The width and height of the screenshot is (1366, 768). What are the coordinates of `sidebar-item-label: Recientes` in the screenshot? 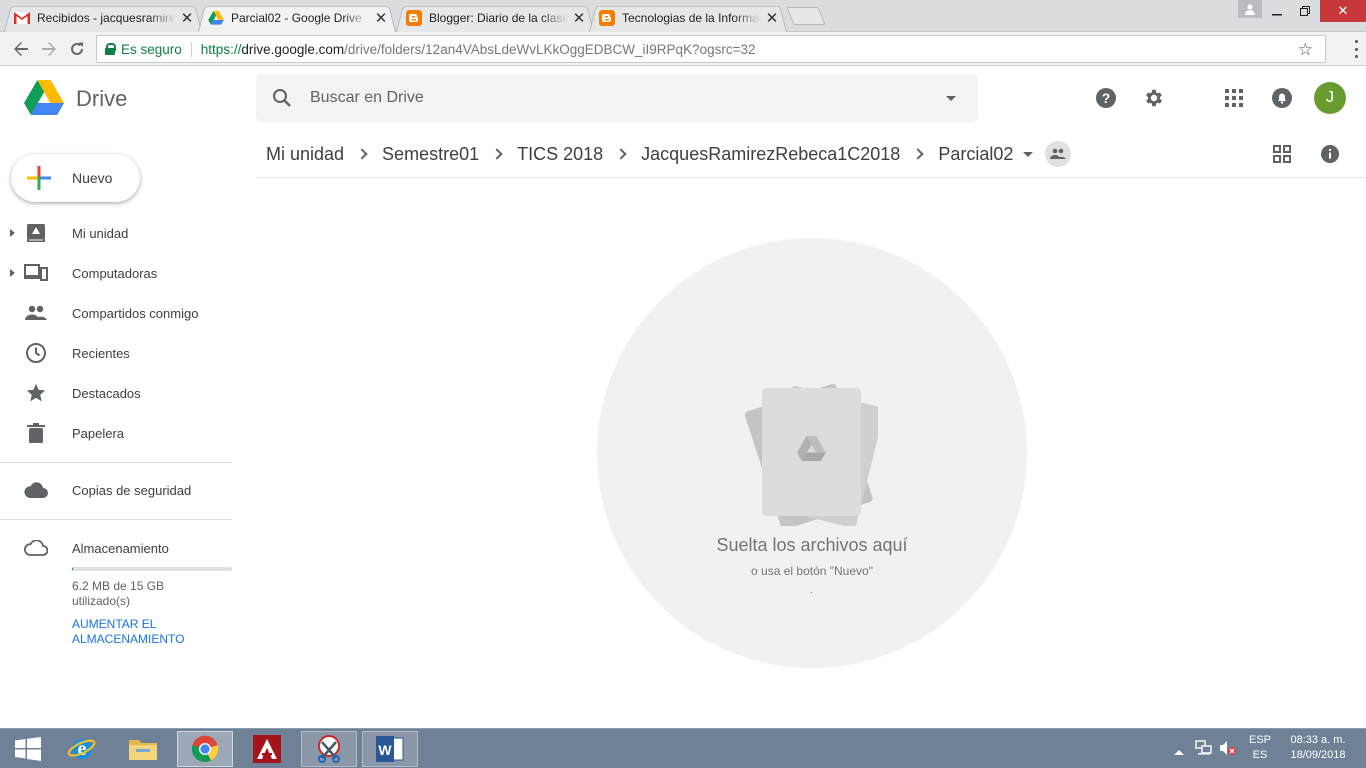 It's located at (101, 353).